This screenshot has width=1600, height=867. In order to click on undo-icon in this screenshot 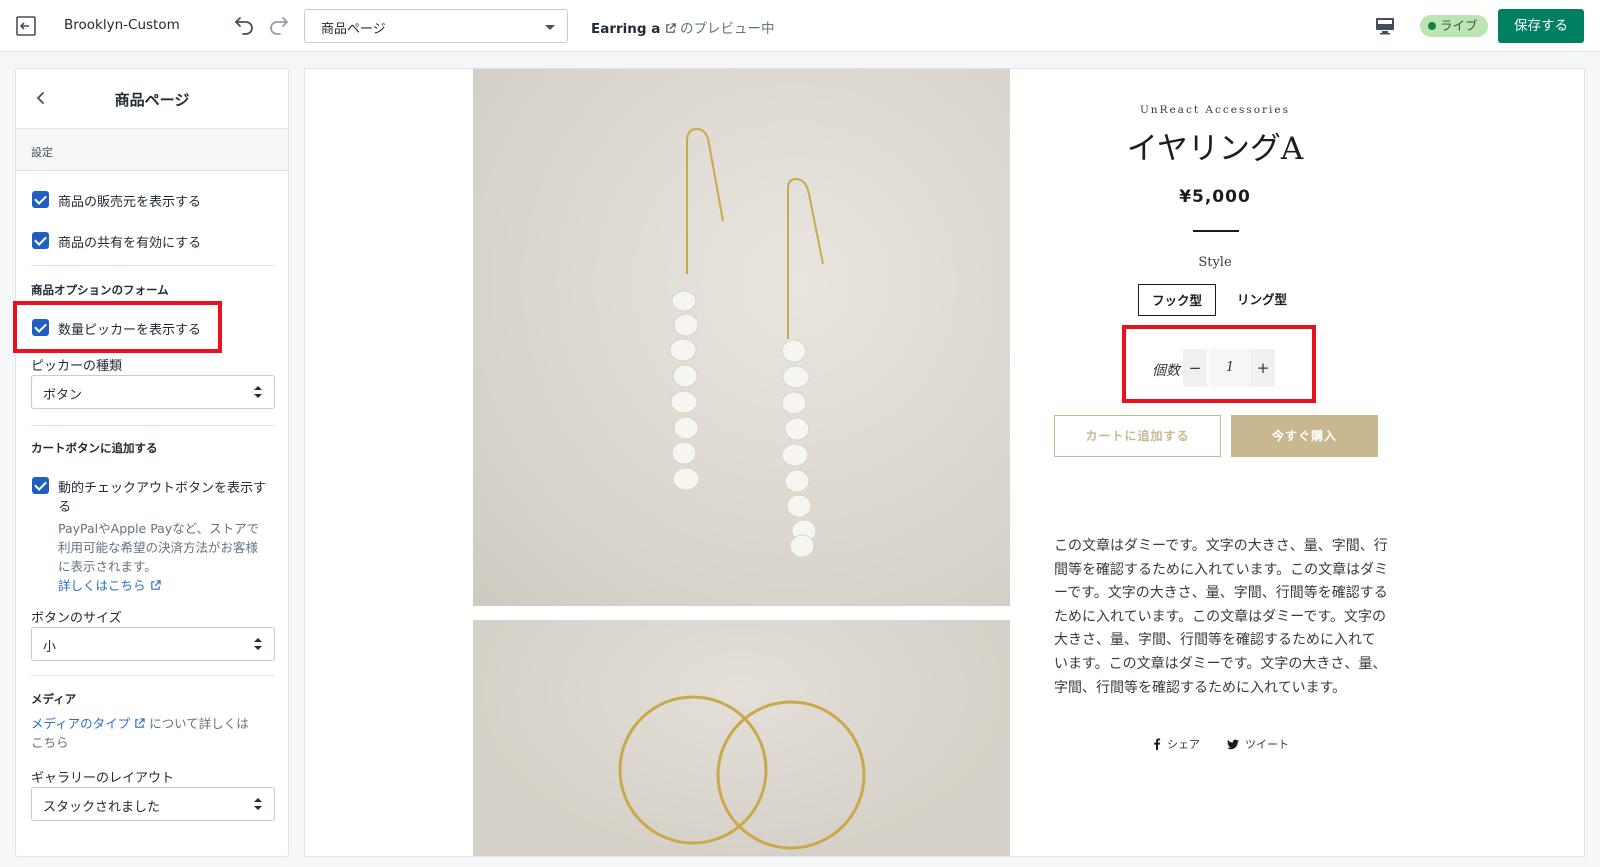, I will do `click(244, 25)`.